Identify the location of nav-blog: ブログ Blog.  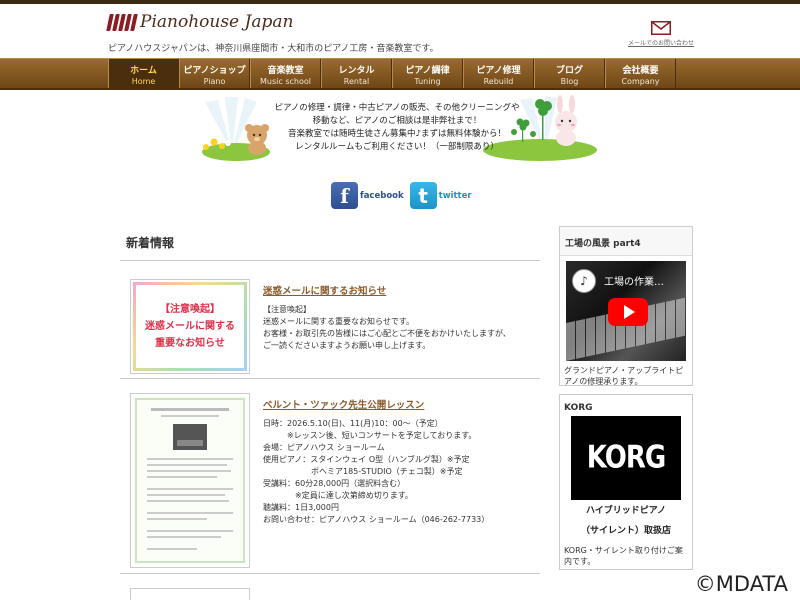
(569, 73).